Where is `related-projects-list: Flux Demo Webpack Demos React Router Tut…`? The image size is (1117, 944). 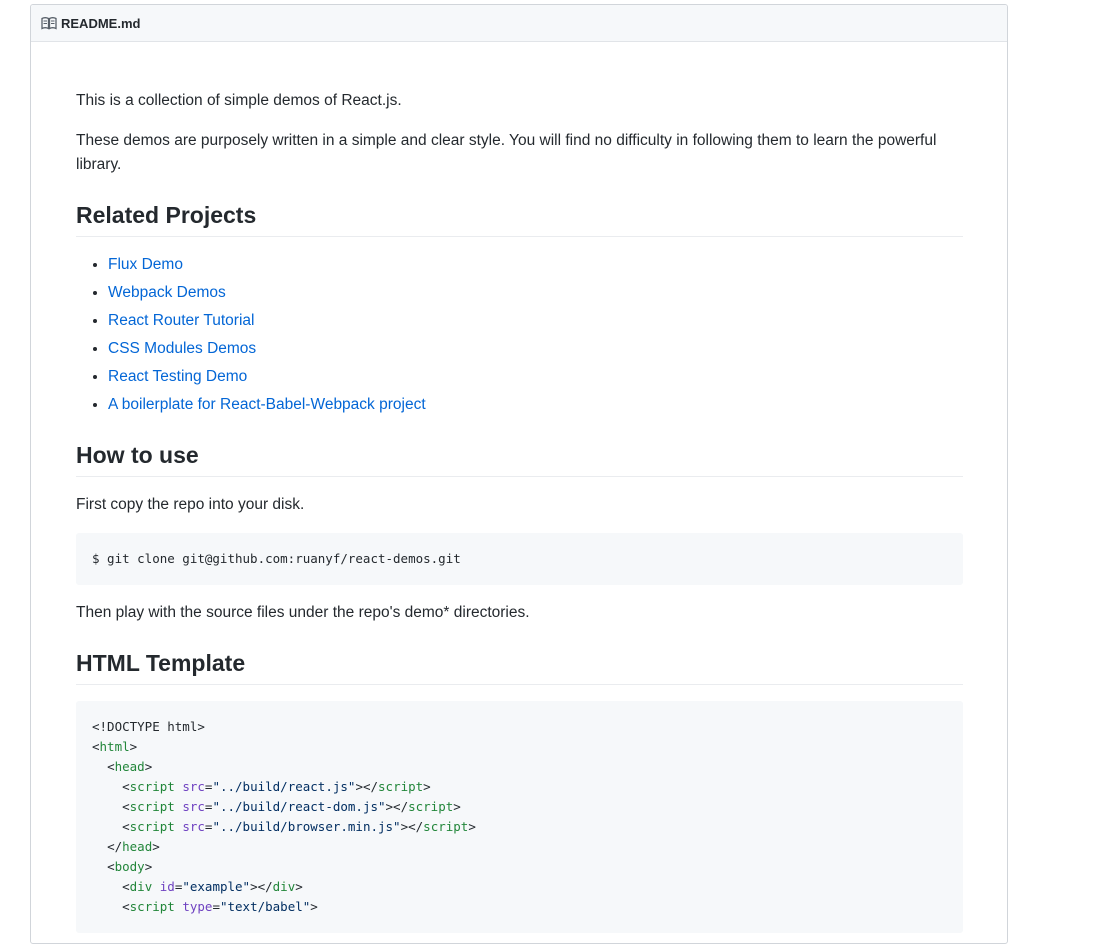 related-projects-list: Flux Demo Webpack Demos React Router Tut… is located at coordinates (519, 335).